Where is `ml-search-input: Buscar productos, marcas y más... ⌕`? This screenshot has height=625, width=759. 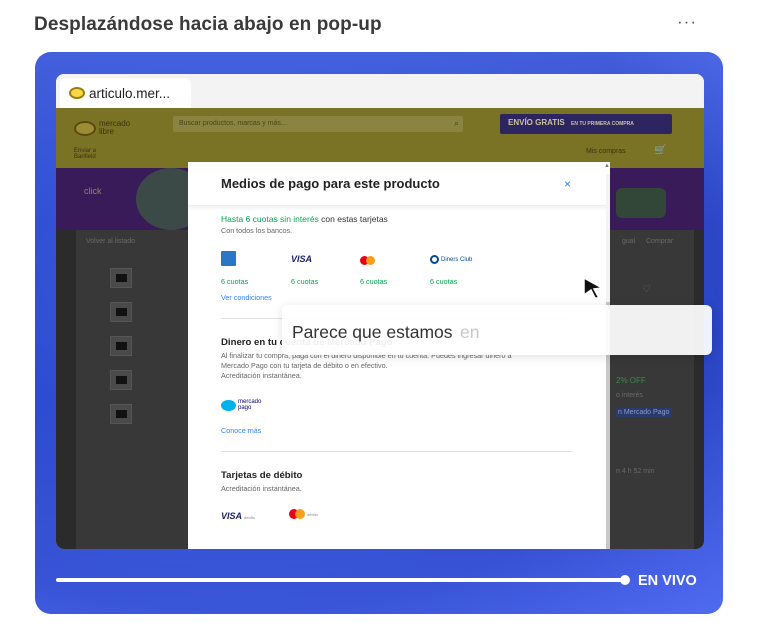
ml-search-input: Buscar productos, marcas y más... ⌕ is located at coordinates (318, 124).